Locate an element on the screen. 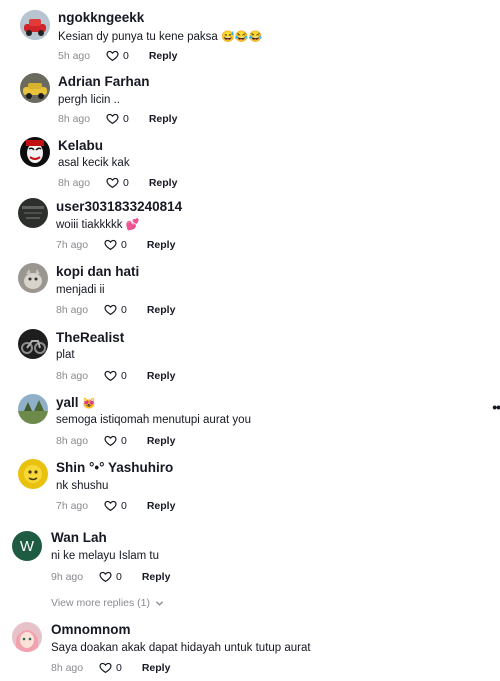 This screenshot has width=500, height=681. username: Kelabu is located at coordinates (80, 145).